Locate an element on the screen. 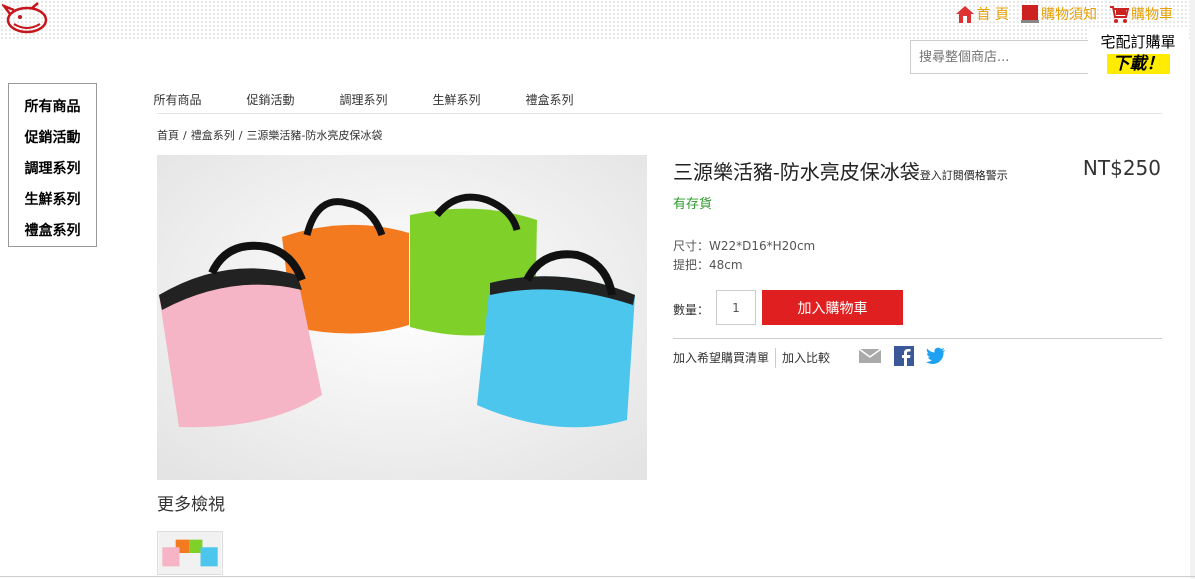 This screenshot has width=1195, height=579. shopping-notice-link: 購物須知 is located at coordinates (1059, 14).